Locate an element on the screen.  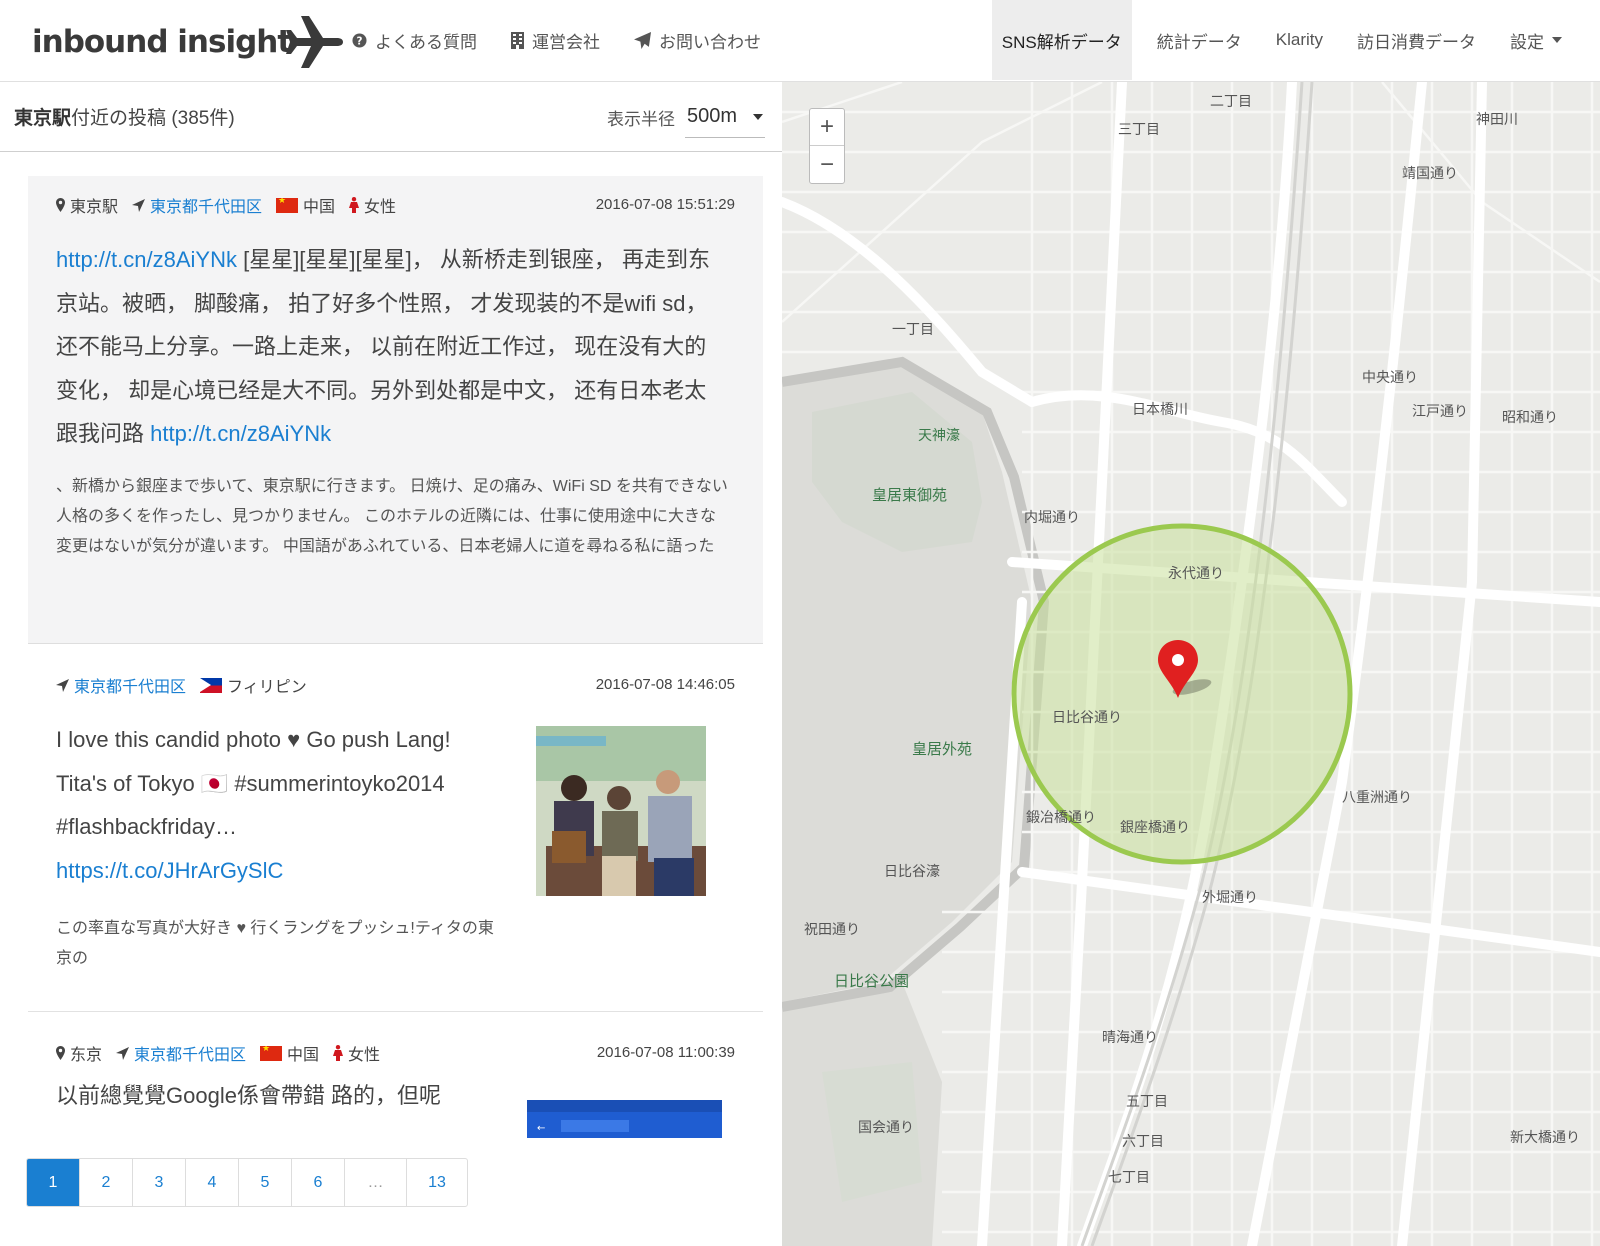
map-label-text: 日比谷通り is located at coordinates (1087, 718).